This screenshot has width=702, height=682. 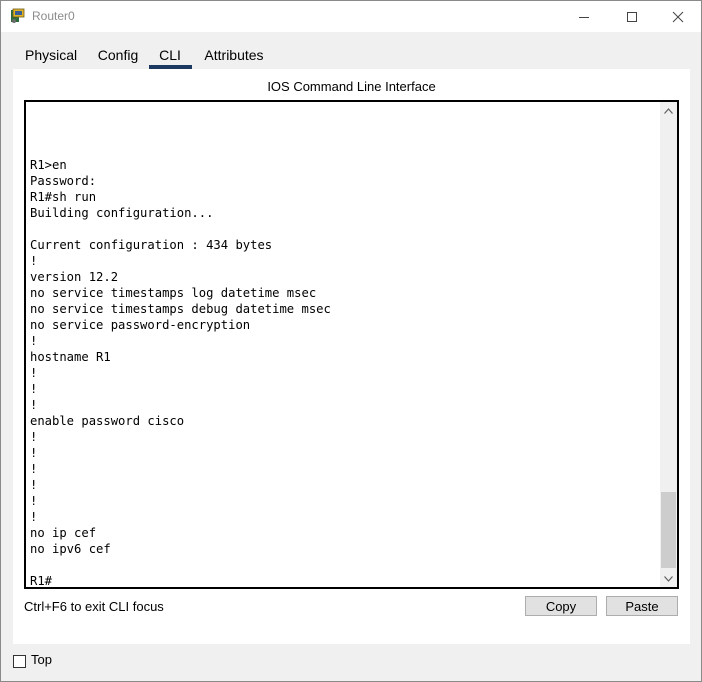 I want to click on chevron-up-icon, so click(x=668, y=110).